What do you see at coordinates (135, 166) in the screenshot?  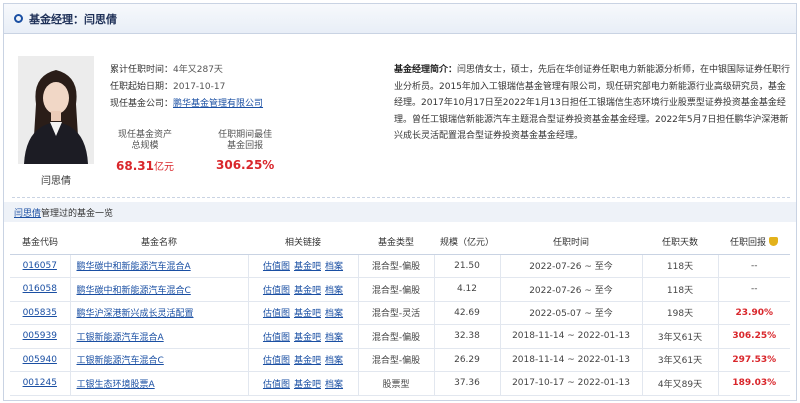 I see `assets-value: 68.31` at bounding box center [135, 166].